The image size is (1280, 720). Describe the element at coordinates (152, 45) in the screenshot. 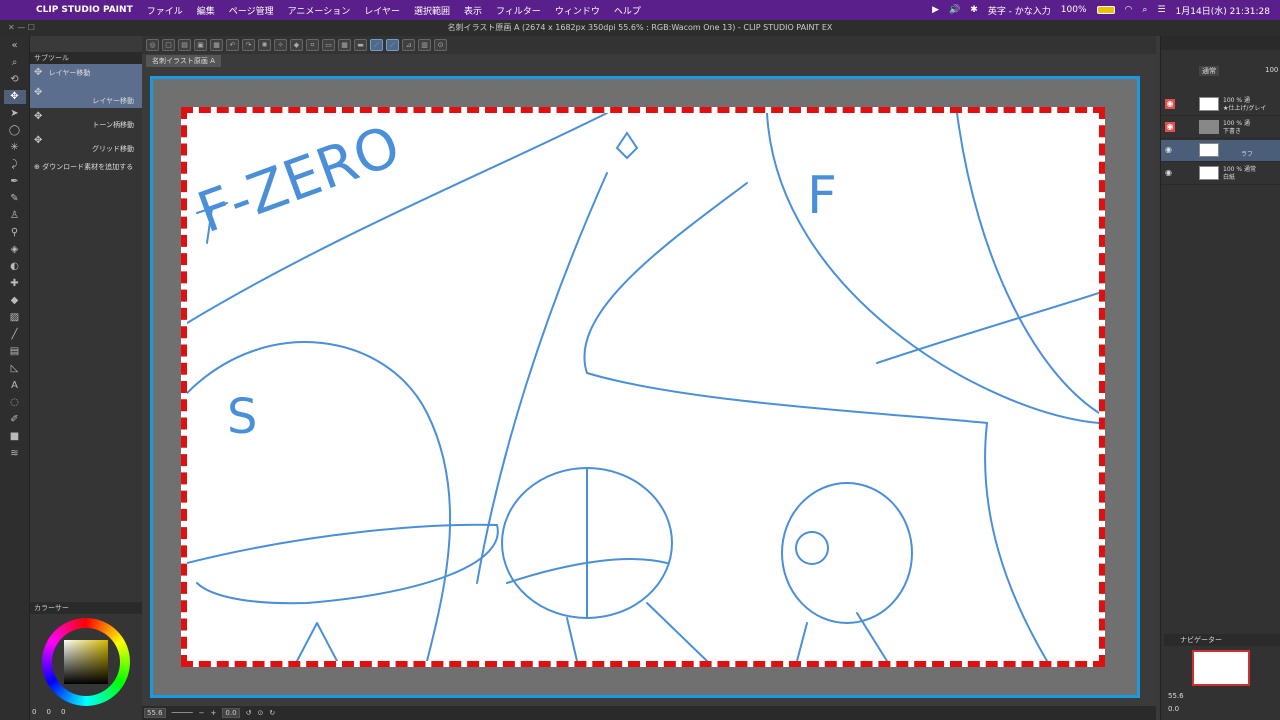

I see `clip-studio-icon: ◎` at that location.